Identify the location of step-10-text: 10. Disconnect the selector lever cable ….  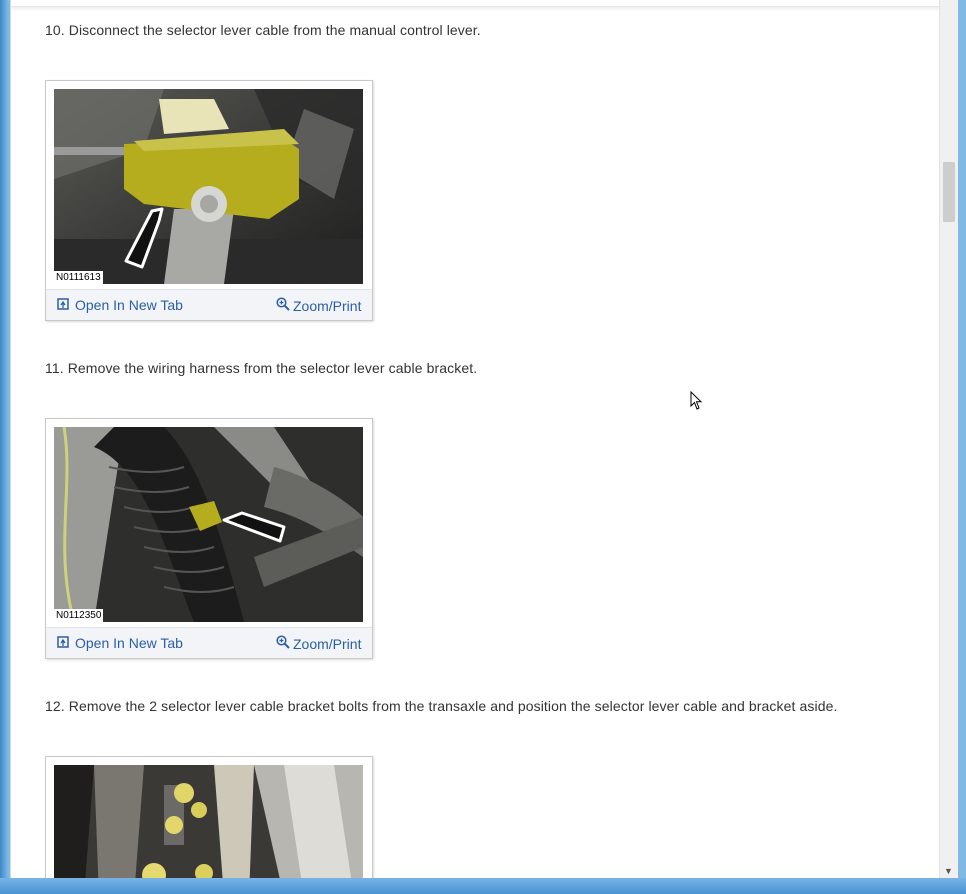
(263, 30).